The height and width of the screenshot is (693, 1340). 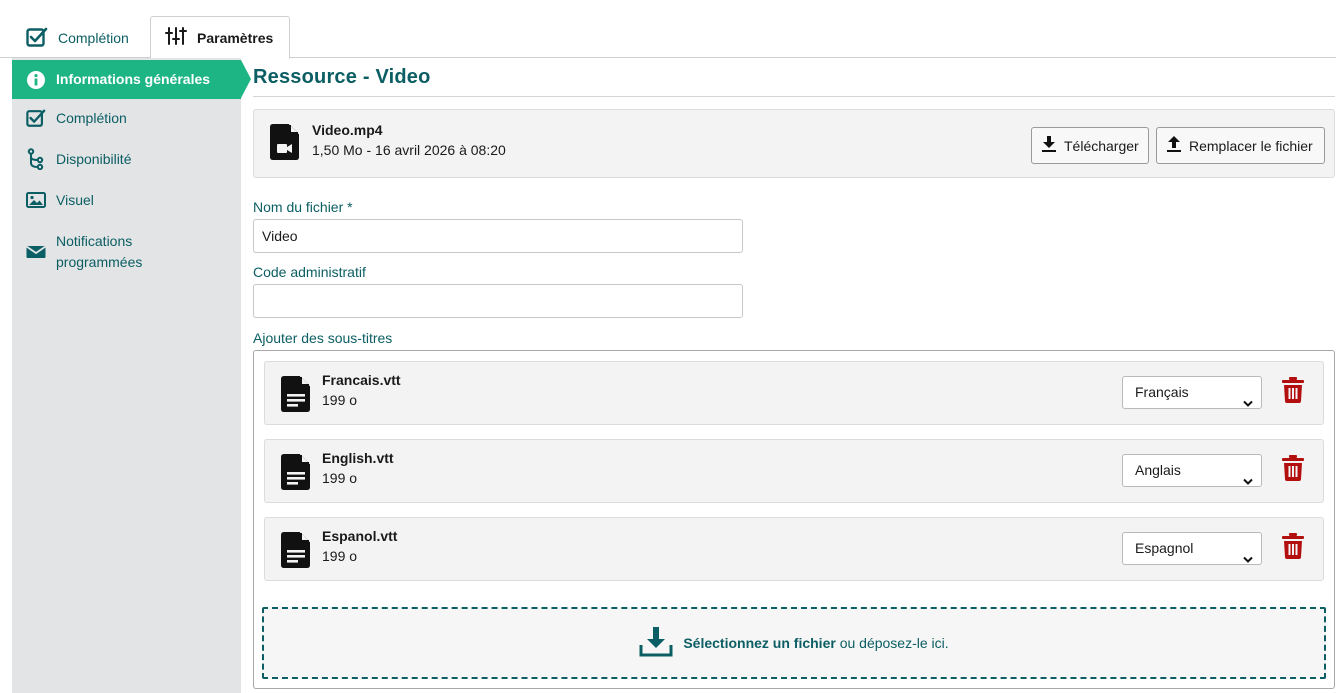 What do you see at coordinates (347, 130) in the screenshot?
I see `file-name: Video.mp4` at bounding box center [347, 130].